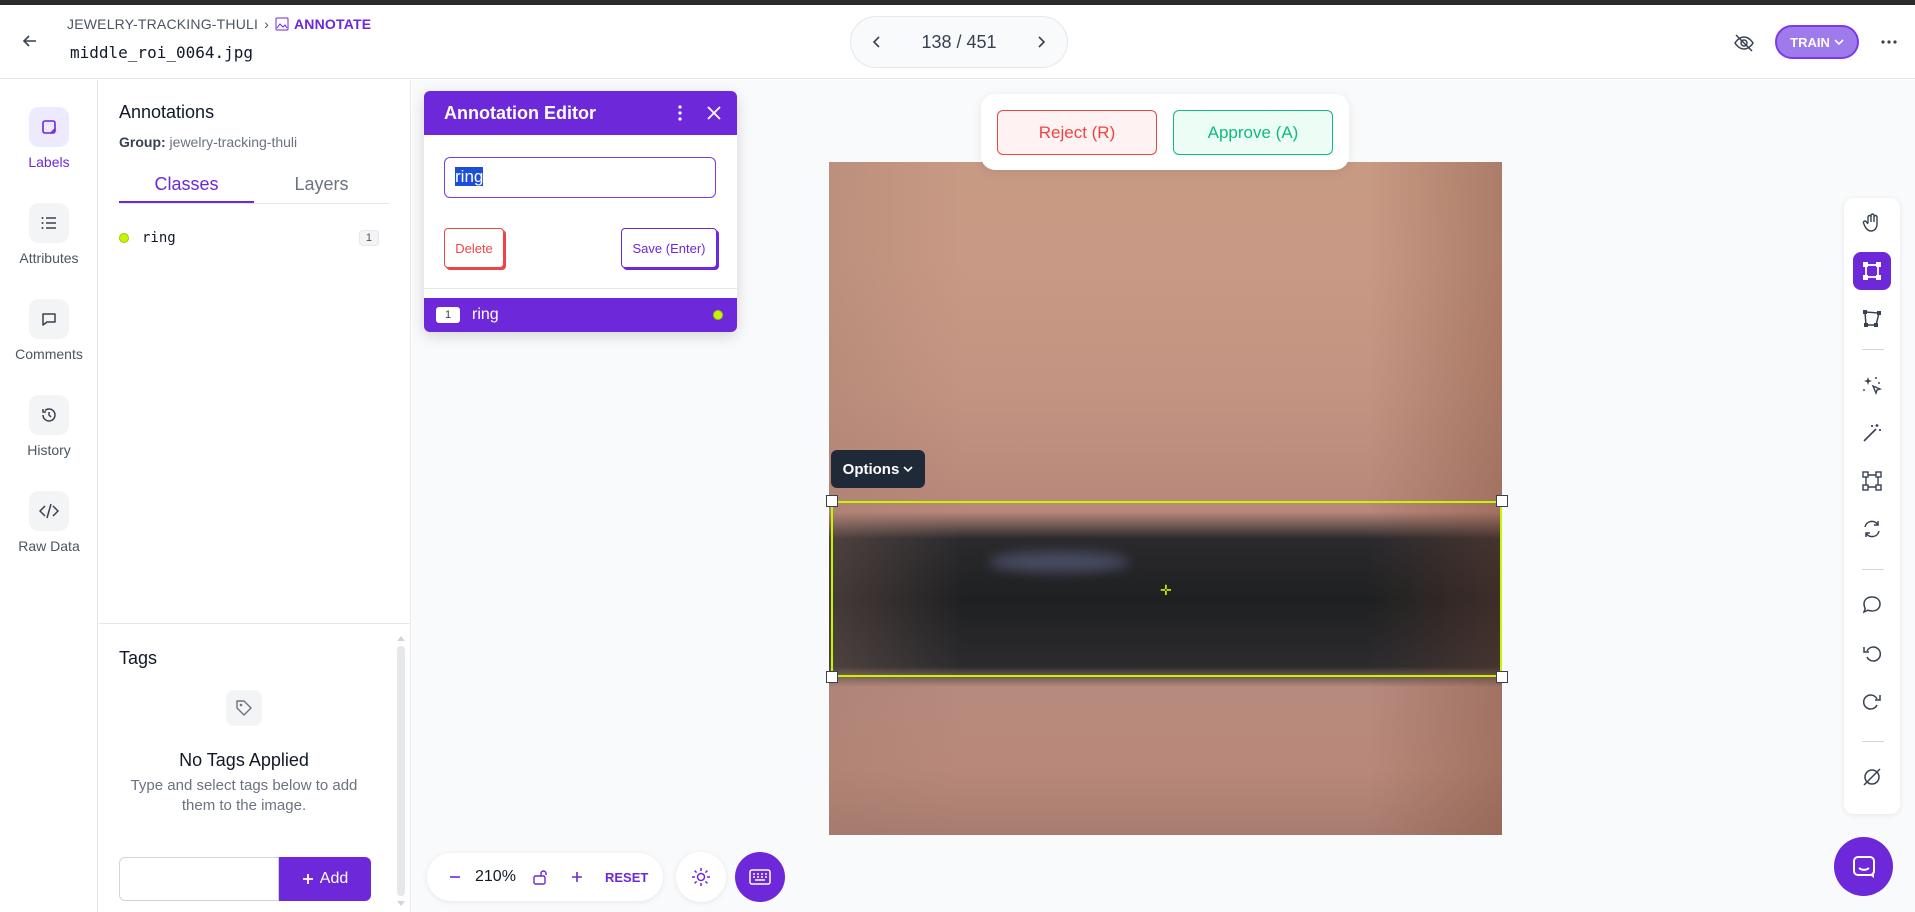 The height and width of the screenshot is (912, 1915). What do you see at coordinates (49, 415) in the screenshot?
I see `history-icon` at bounding box center [49, 415].